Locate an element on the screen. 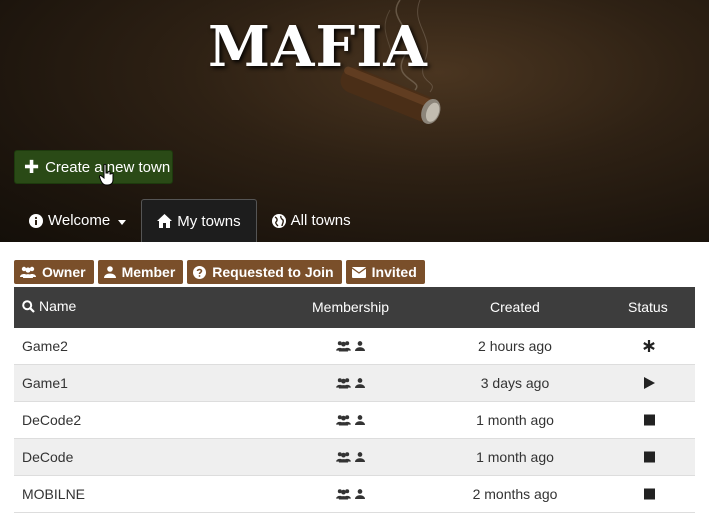  table-row: Game1 3 days ago is located at coordinates (354, 383).